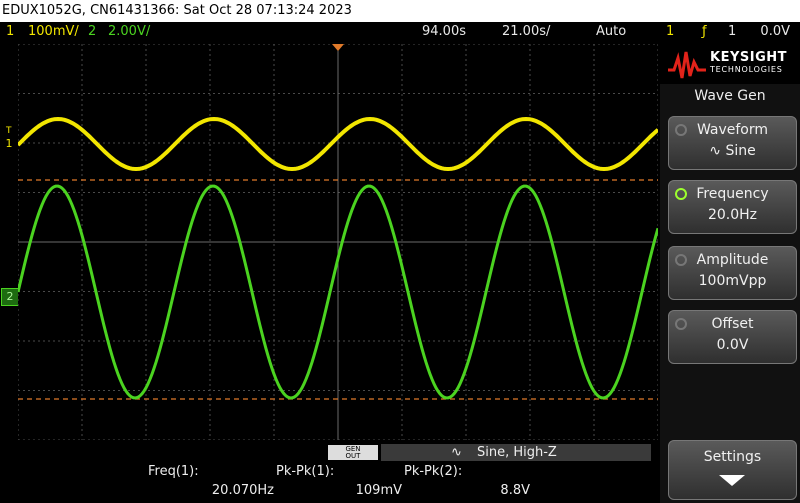 This screenshot has width=800, height=503. I want to click on measurement-freq1: Freq(1): 20.070Hz, so click(212, 483).